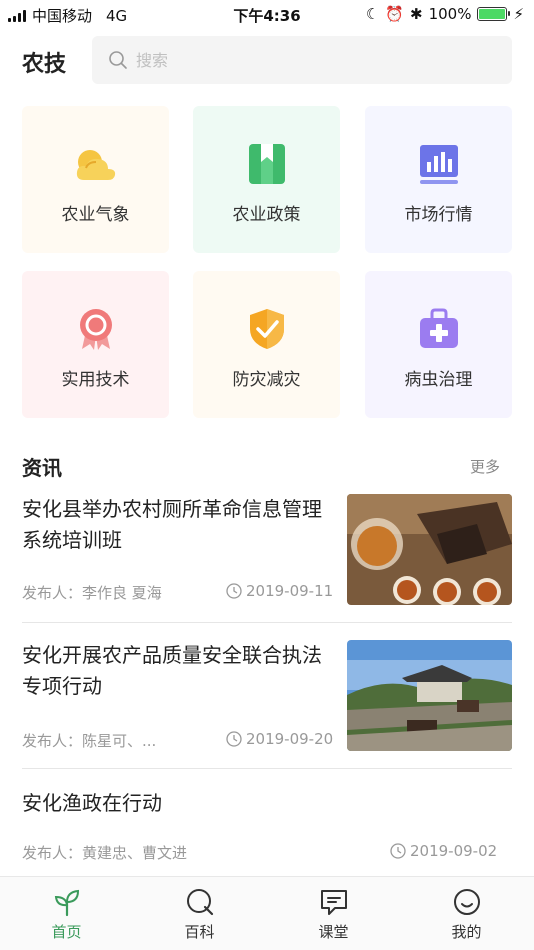 The height and width of the screenshot is (950, 534). Describe the element at coordinates (333, 932) in the screenshot. I see `tab-label: 课堂` at that location.